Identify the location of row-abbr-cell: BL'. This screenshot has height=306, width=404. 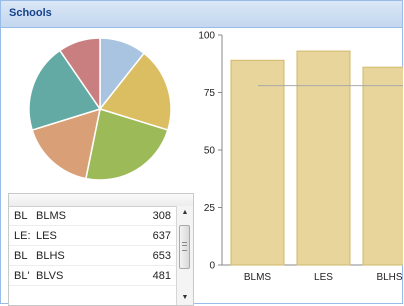
(22, 276).